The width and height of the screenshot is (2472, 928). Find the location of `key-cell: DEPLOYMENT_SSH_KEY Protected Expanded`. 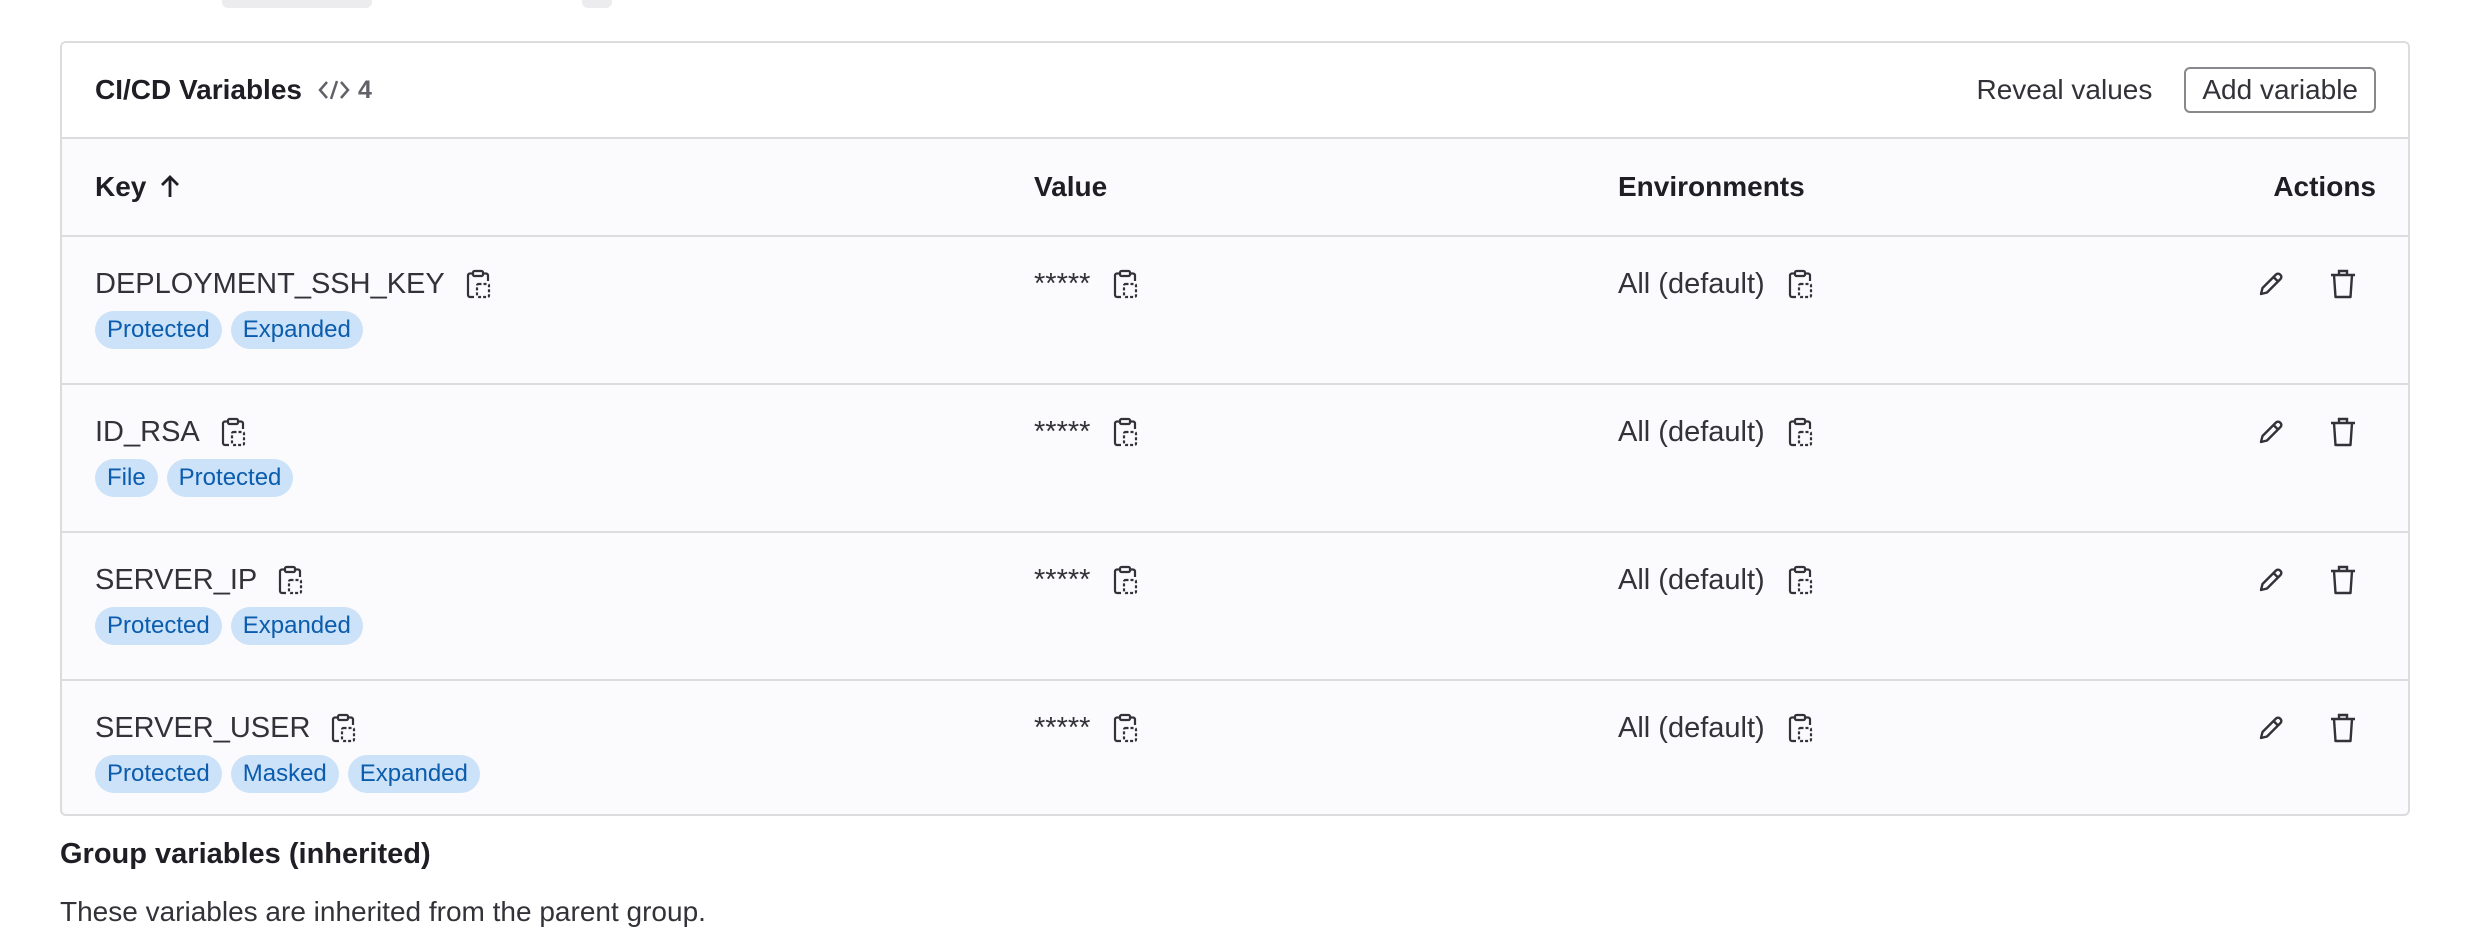

key-cell: DEPLOYMENT_SSH_KEY Protected Expanded is located at coordinates (294, 308).